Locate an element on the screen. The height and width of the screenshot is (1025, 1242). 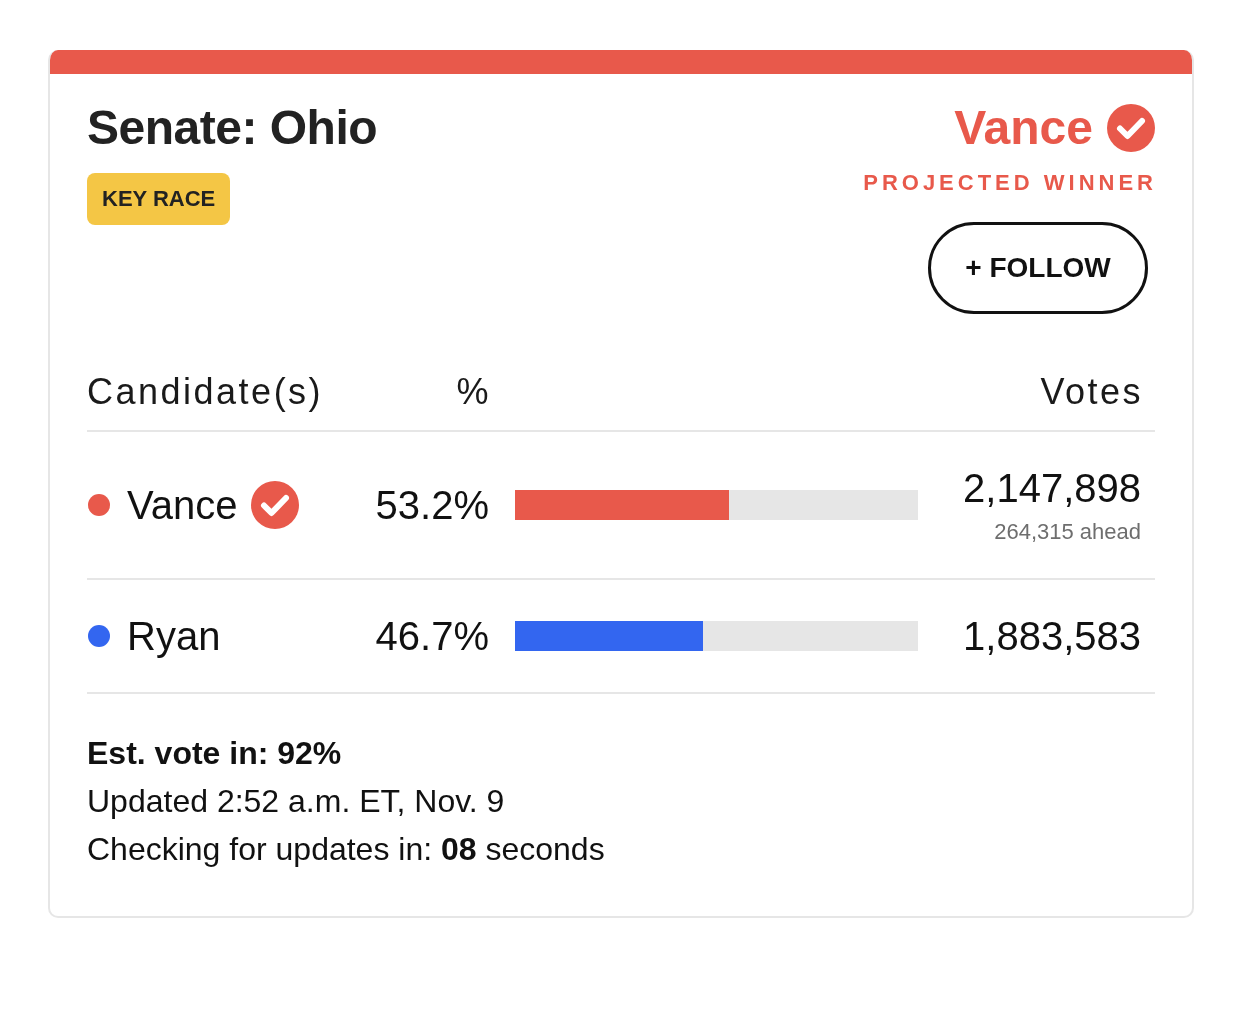
projected-winner-label: PROJECTED WINNER is located at coordinates (1010, 183).